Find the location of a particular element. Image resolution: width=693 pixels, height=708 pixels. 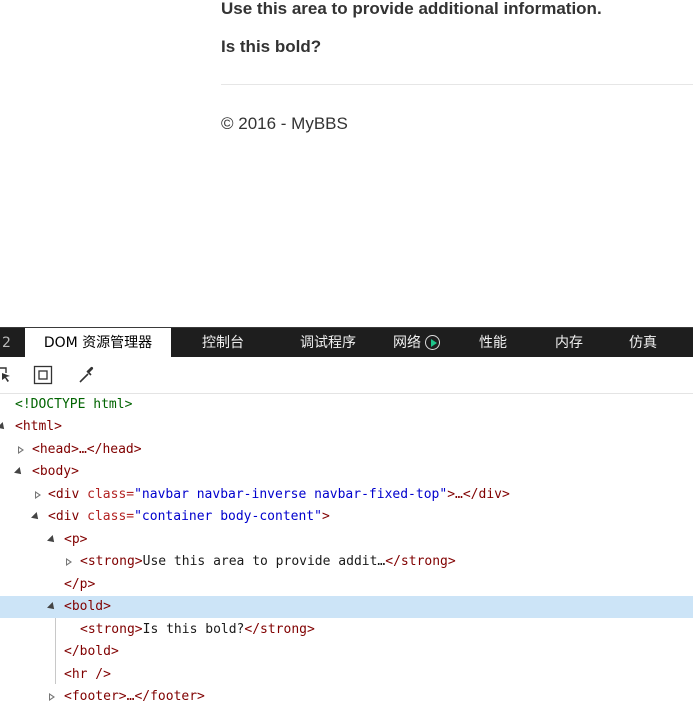

tag-close: >…</div> is located at coordinates (478, 494).